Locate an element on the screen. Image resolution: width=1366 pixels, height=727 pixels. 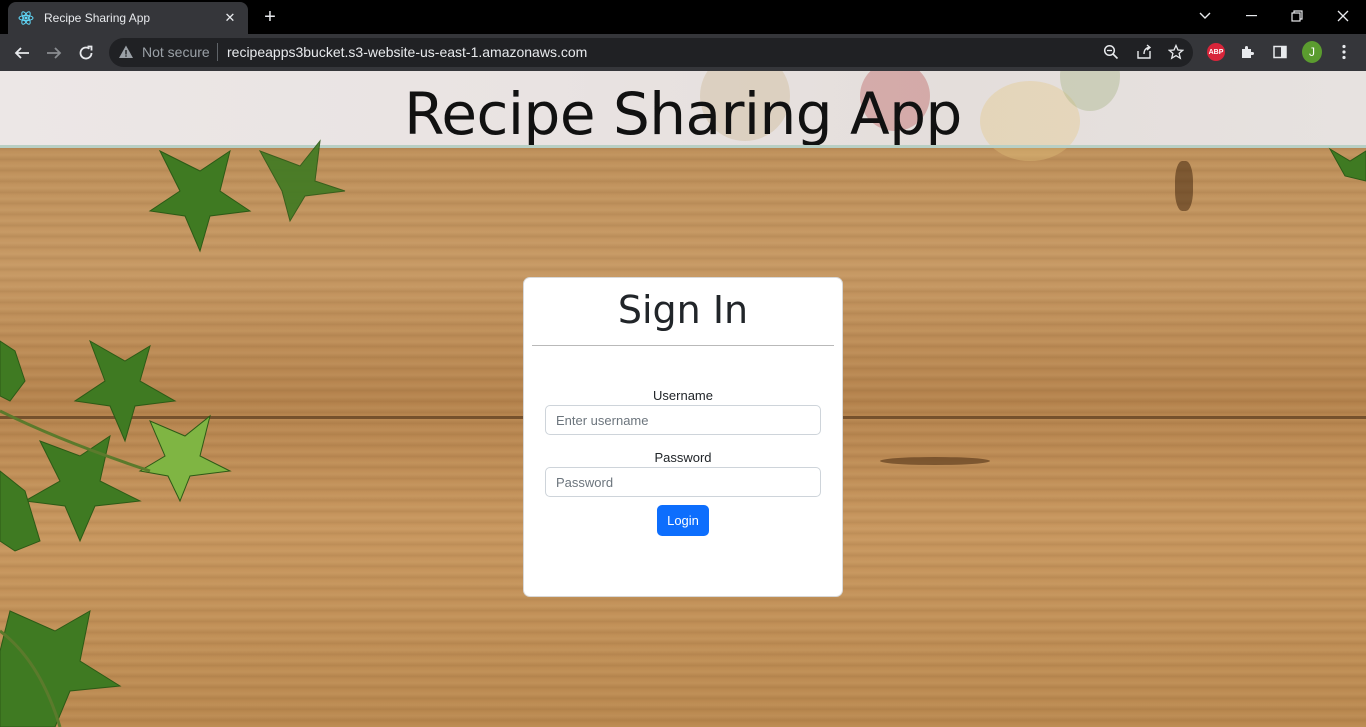
forward-arrow-icon is located at coordinates (54, 53).